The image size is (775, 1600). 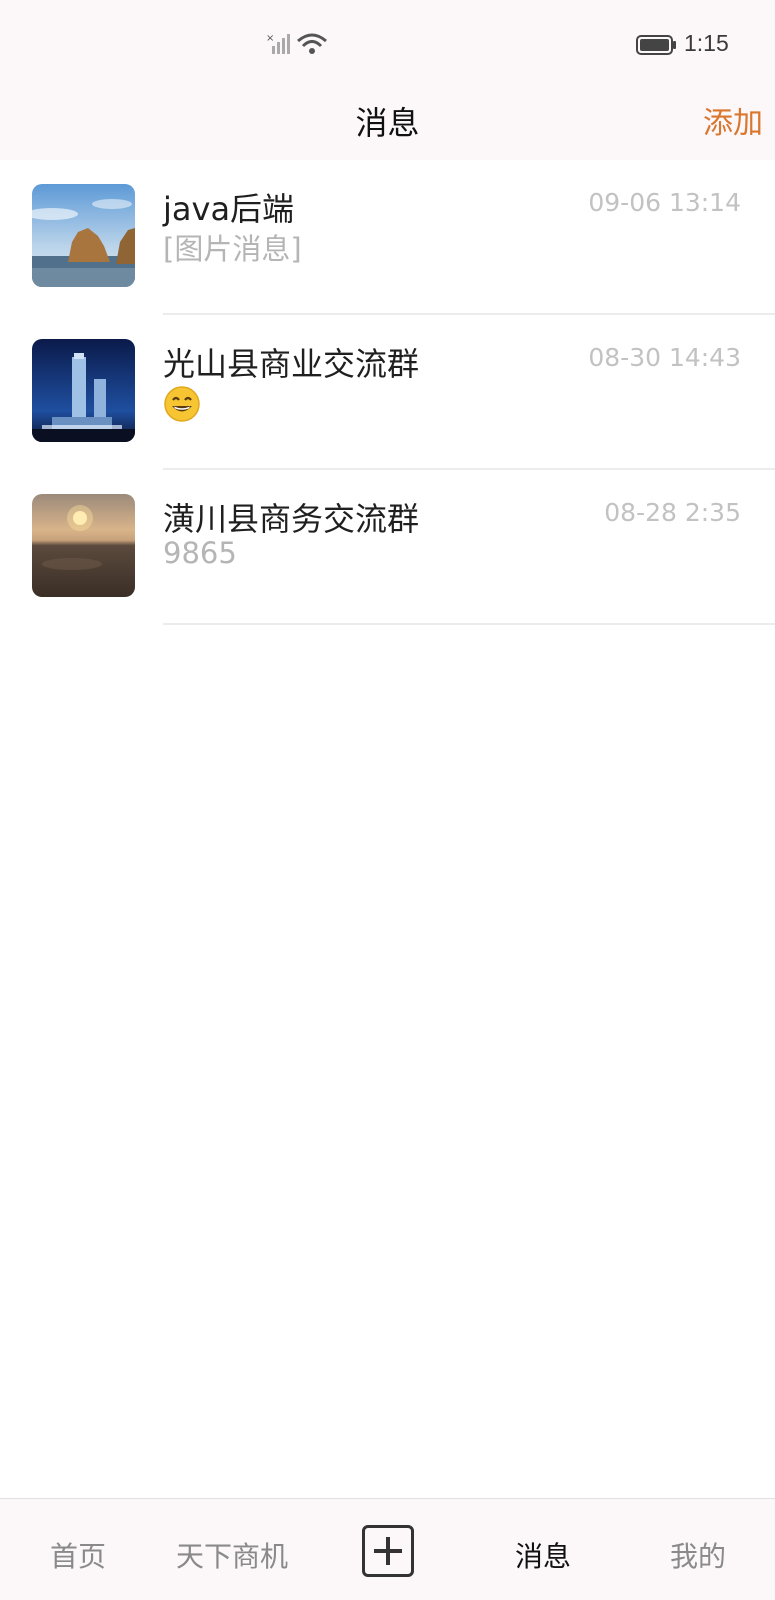 I want to click on bottom-tab-bar: 首页 天下商机 消息 我的, so click(x=387, y=1549).